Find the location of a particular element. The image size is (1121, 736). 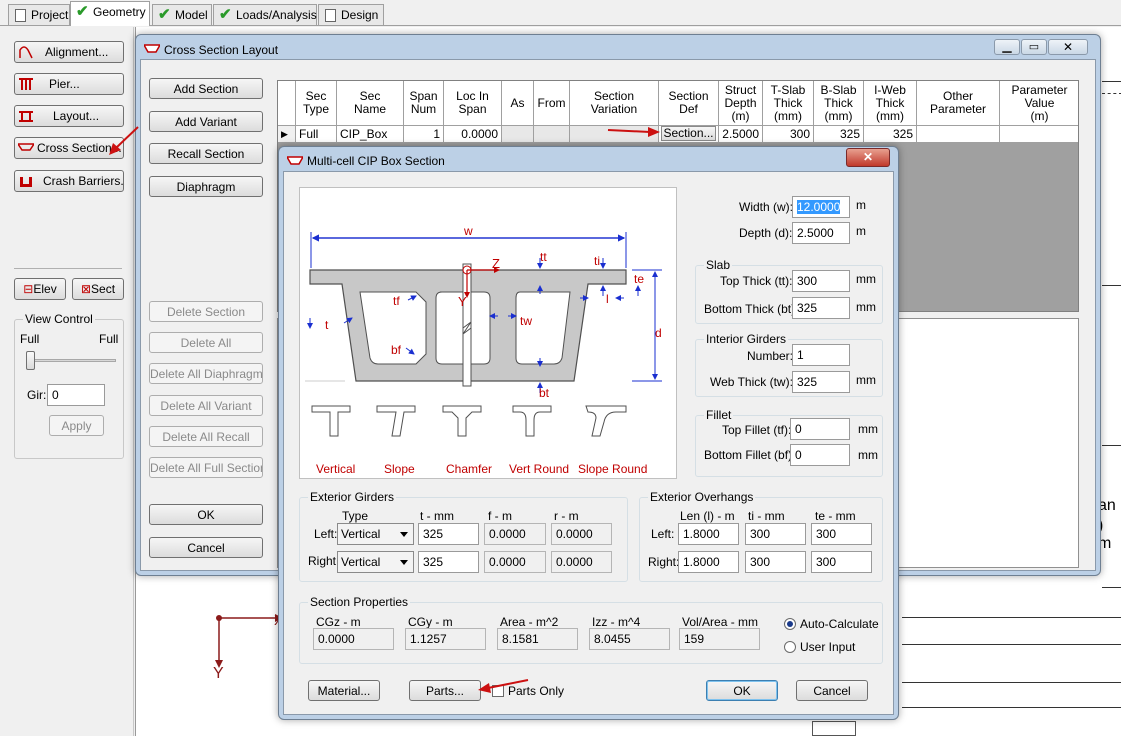

web-thick-input: 325 is located at coordinates (821, 382).